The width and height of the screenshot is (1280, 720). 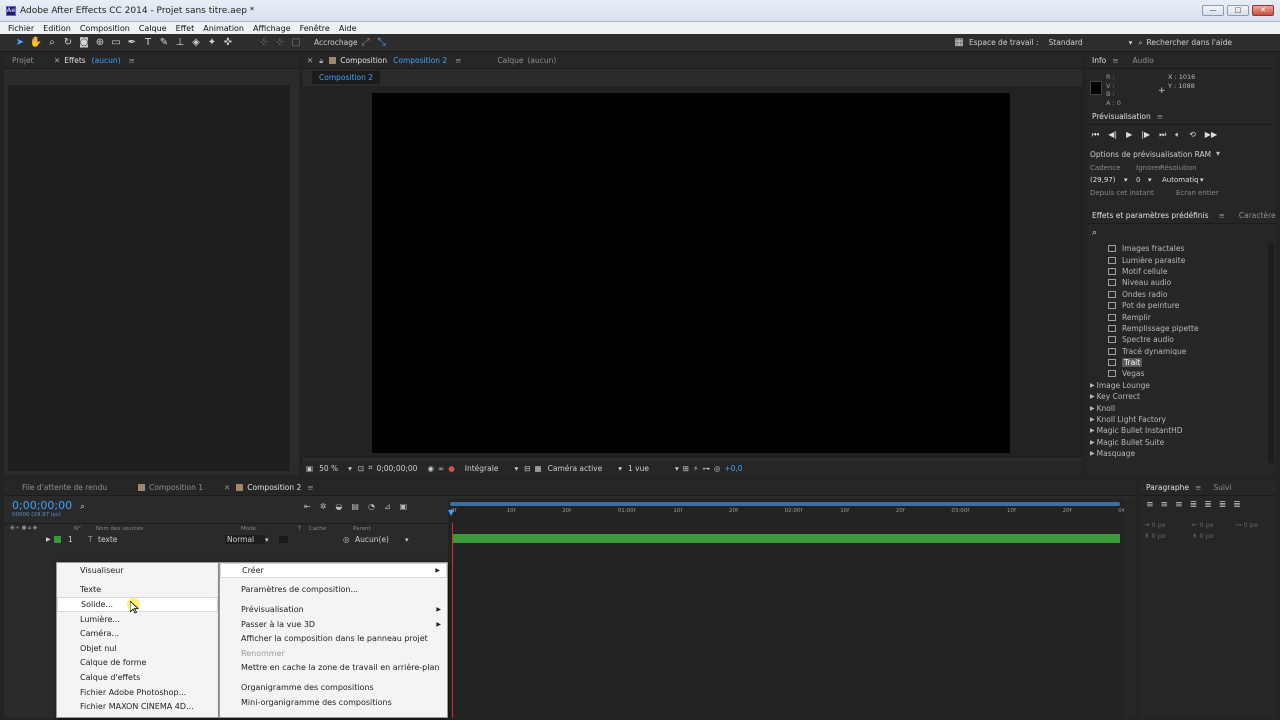 What do you see at coordinates (706, 468) in the screenshot?
I see `flowchart-icon: ⊶` at bounding box center [706, 468].